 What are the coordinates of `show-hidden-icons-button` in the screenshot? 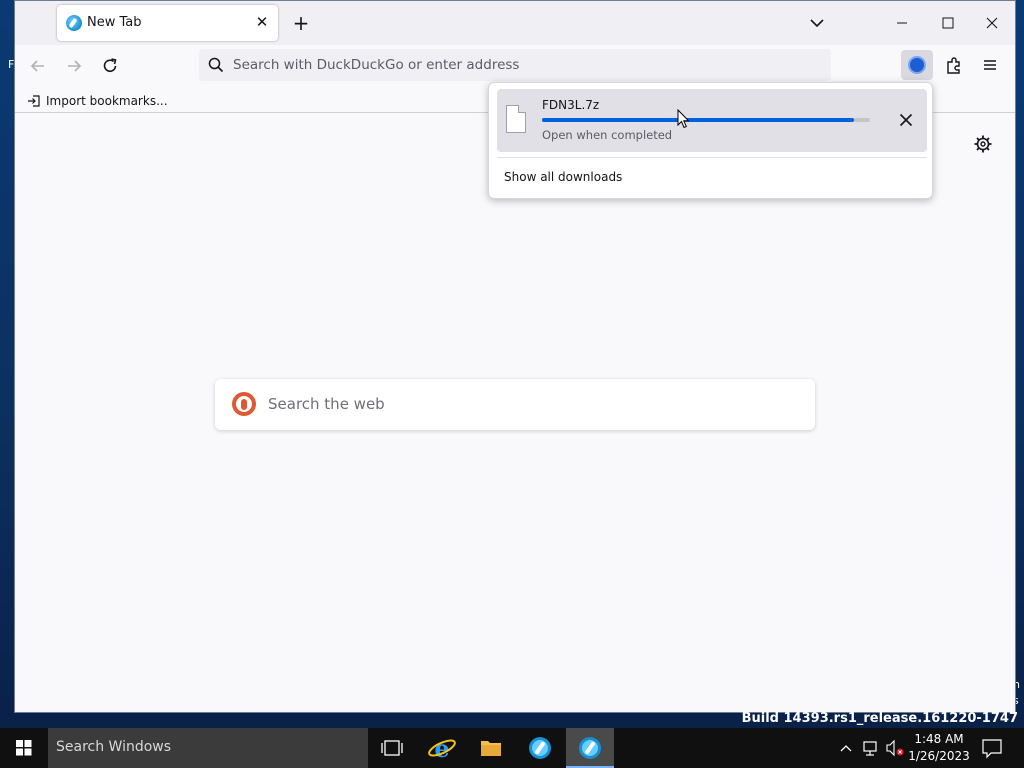 It's located at (846, 748).